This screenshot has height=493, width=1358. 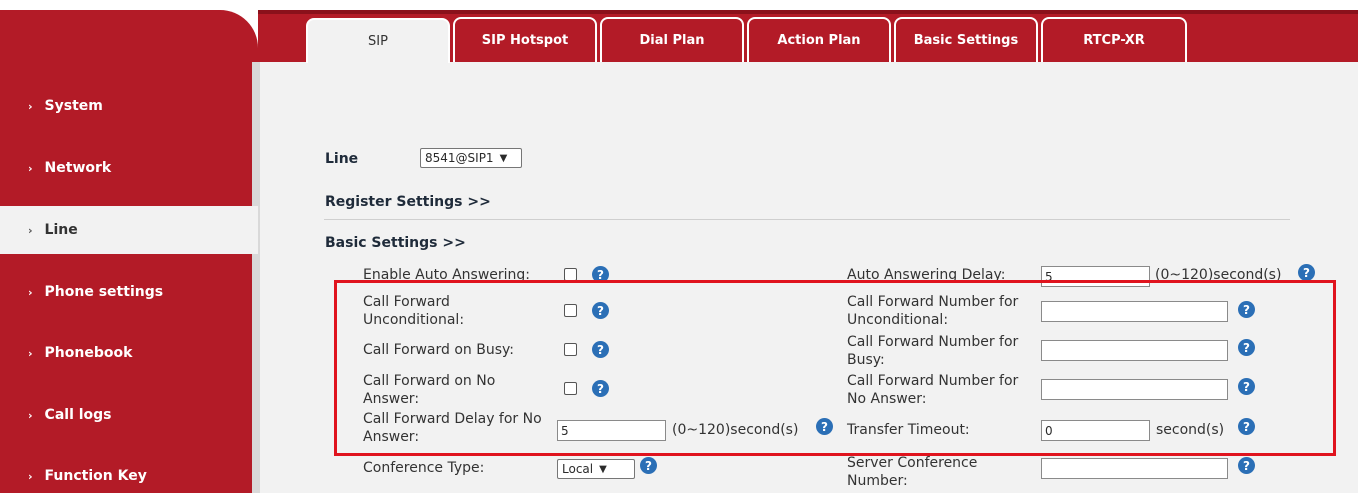 I want to click on tab-dial-plan: Dial Plan, so click(x=672, y=39).